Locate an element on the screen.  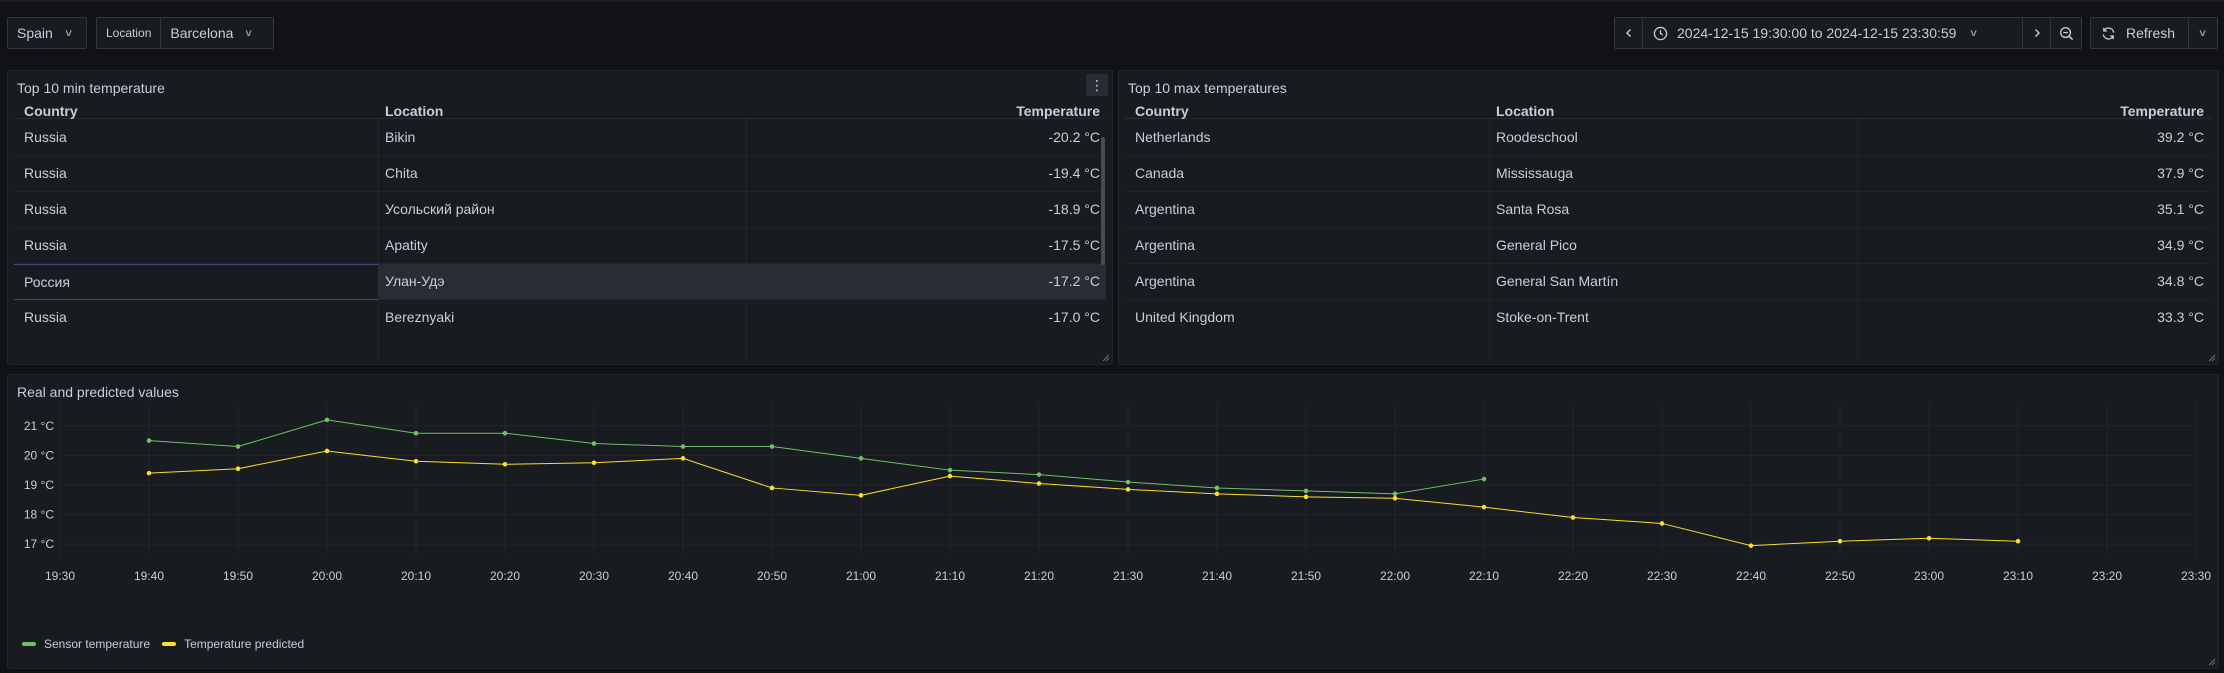
y-tick-label: 17 °C is located at coordinates (39, 544).